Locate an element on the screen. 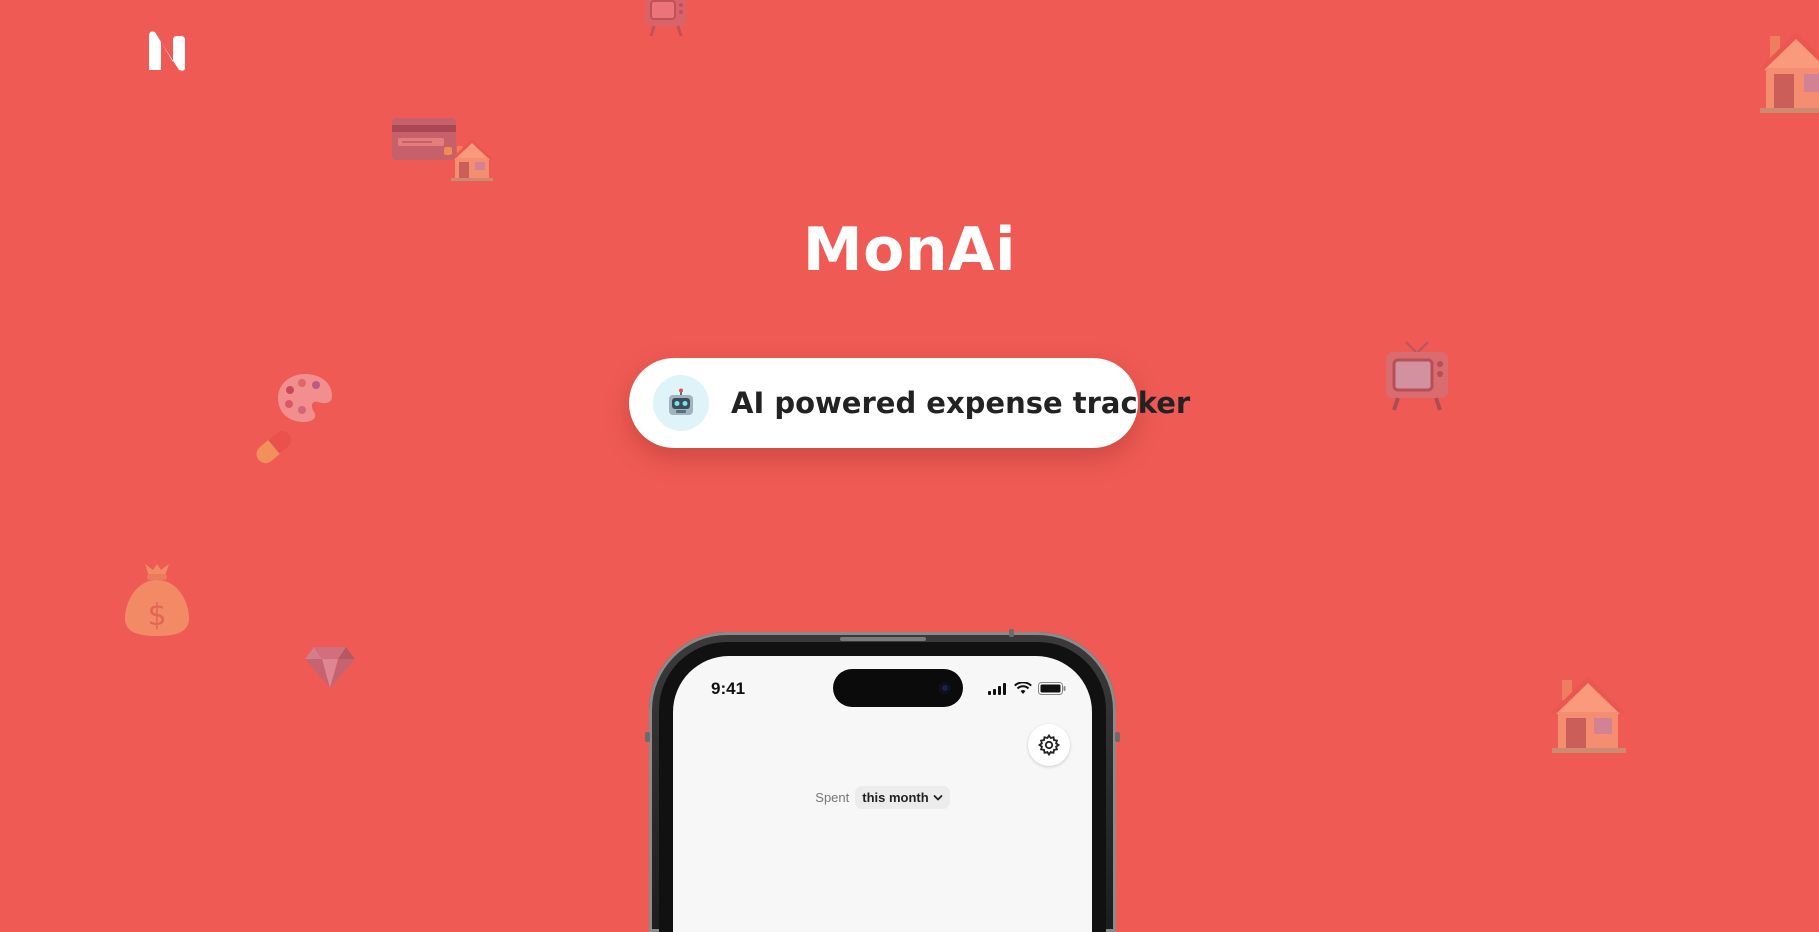 The image size is (1819, 932). phone-screen: 9:41 Spent this month is located at coordinates (882, 794).